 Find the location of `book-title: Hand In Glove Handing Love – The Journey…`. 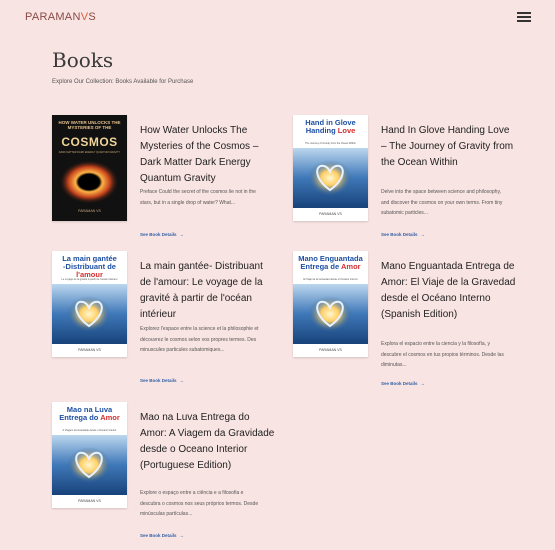

book-title: Hand In Glove Handing Love – The Journey… is located at coordinates (448, 147).